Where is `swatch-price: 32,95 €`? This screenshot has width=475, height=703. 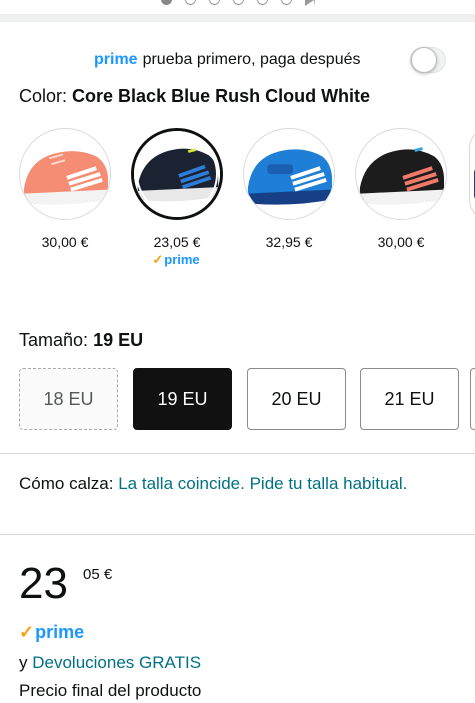
swatch-price: 32,95 € is located at coordinates (289, 242).